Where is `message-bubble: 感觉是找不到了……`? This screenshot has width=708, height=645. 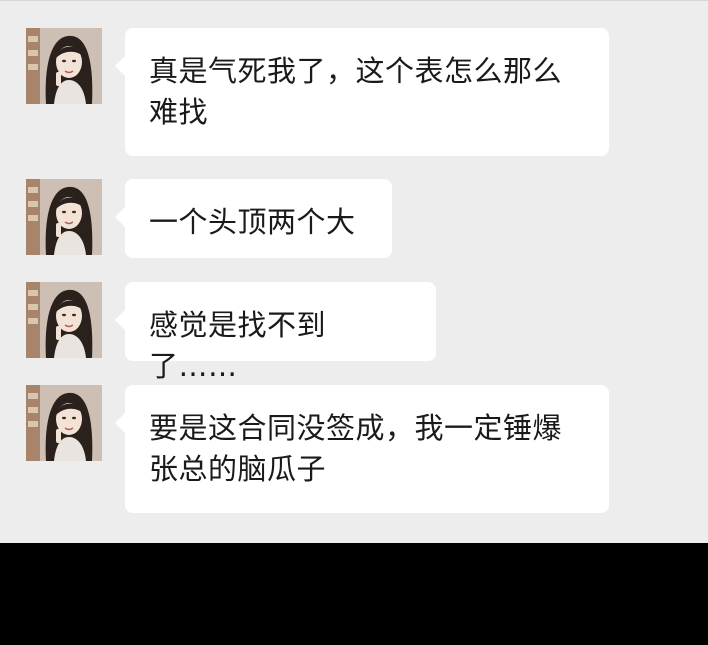 message-bubble: 感觉是找不到了…… is located at coordinates (275, 332).